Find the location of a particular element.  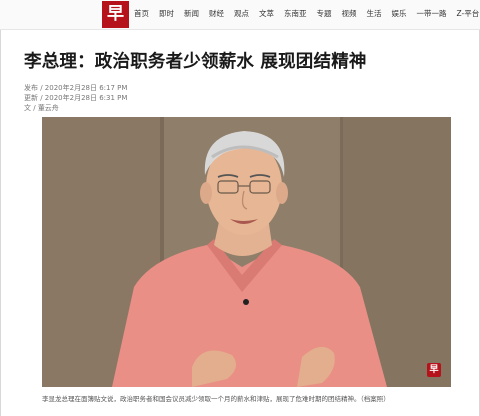

site-watermark-badge: 早 is located at coordinates (434, 370).